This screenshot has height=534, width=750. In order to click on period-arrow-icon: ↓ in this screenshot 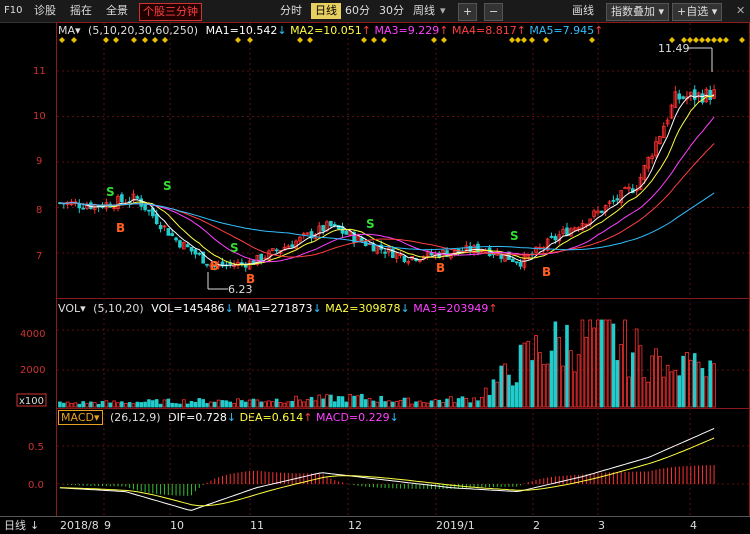, I will do `click(34, 525)`.